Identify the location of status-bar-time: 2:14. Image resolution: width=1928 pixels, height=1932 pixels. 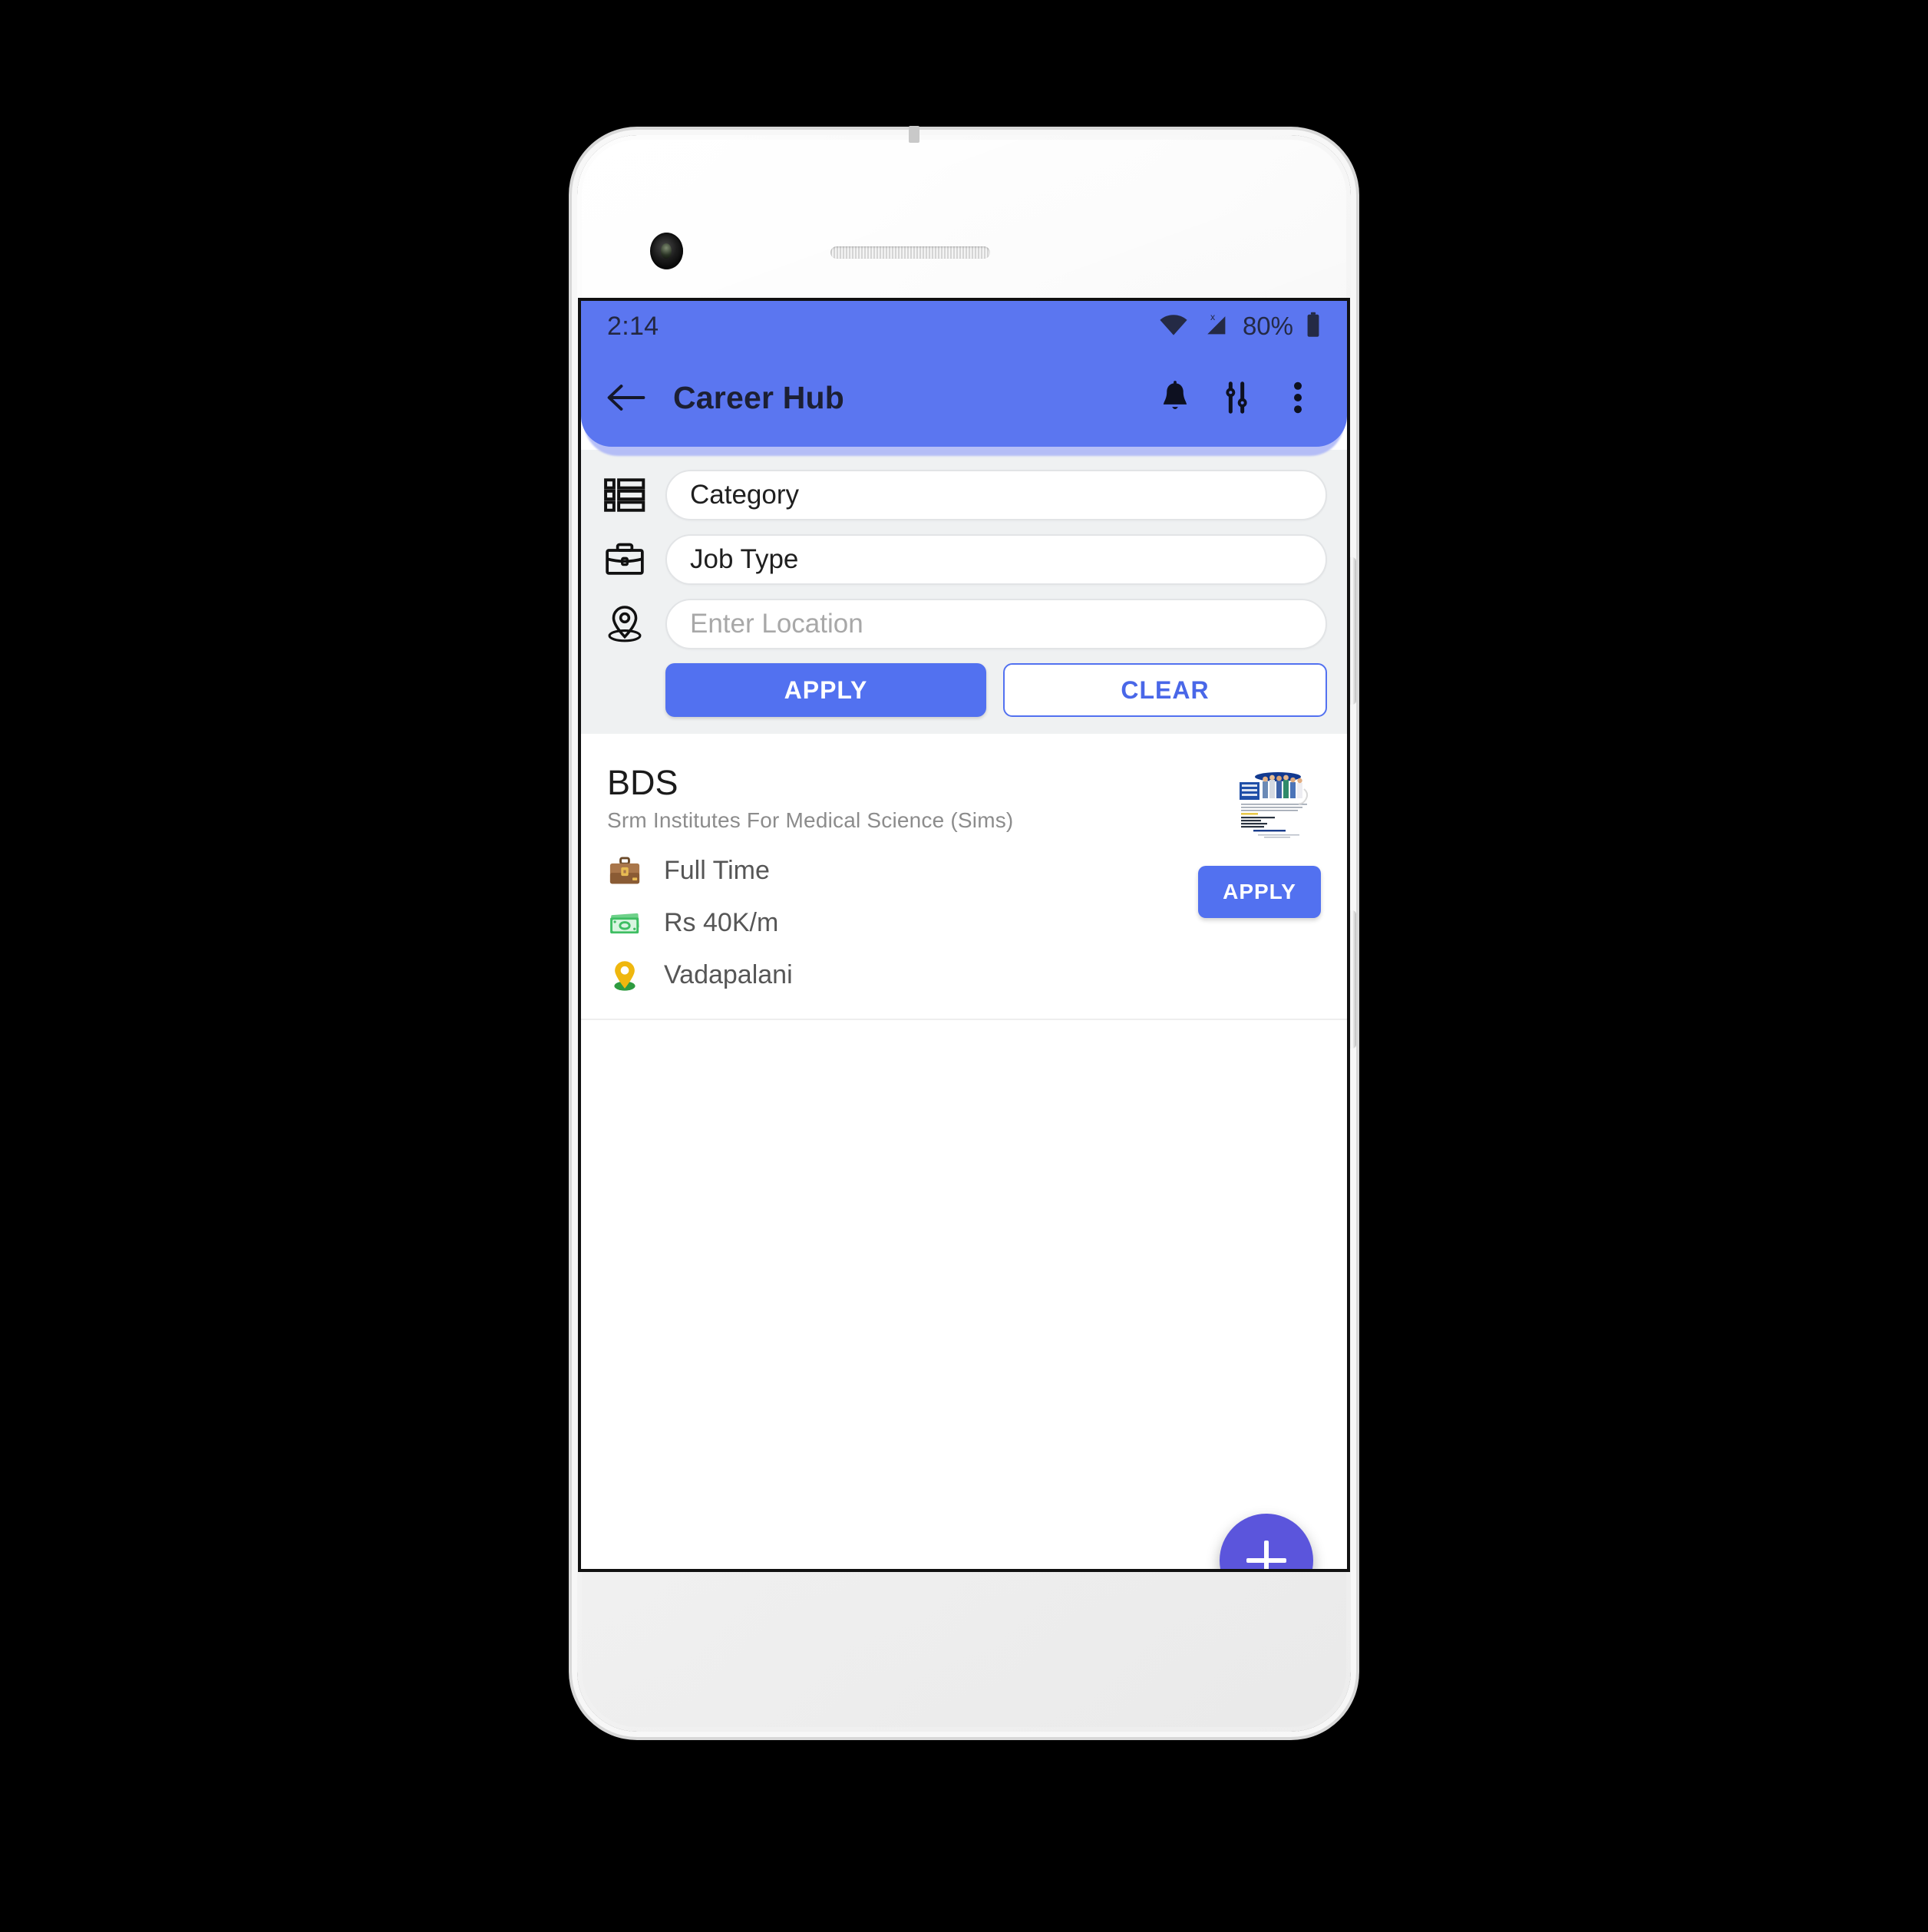
(633, 326).